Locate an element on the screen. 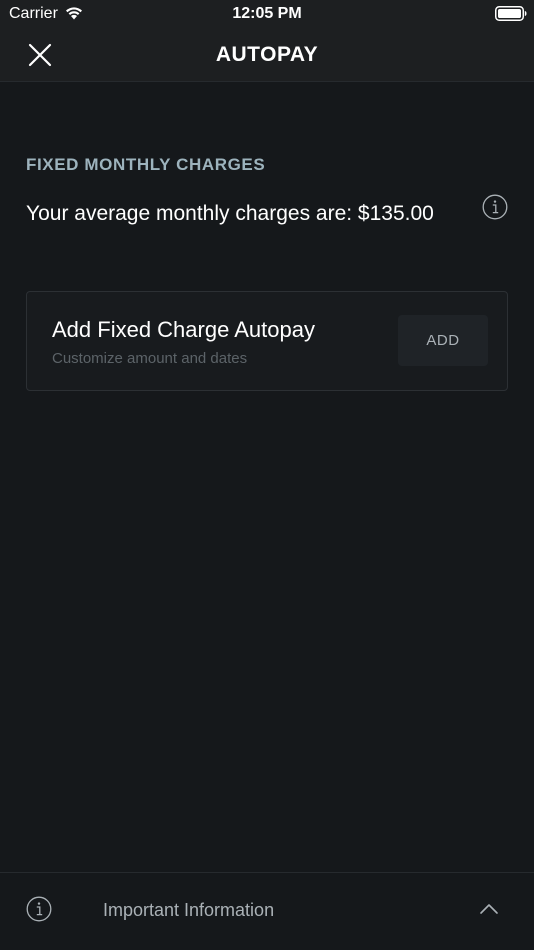 Image resolution: width=534 pixels, height=950 pixels. footer-label: Important Information is located at coordinates (189, 910).